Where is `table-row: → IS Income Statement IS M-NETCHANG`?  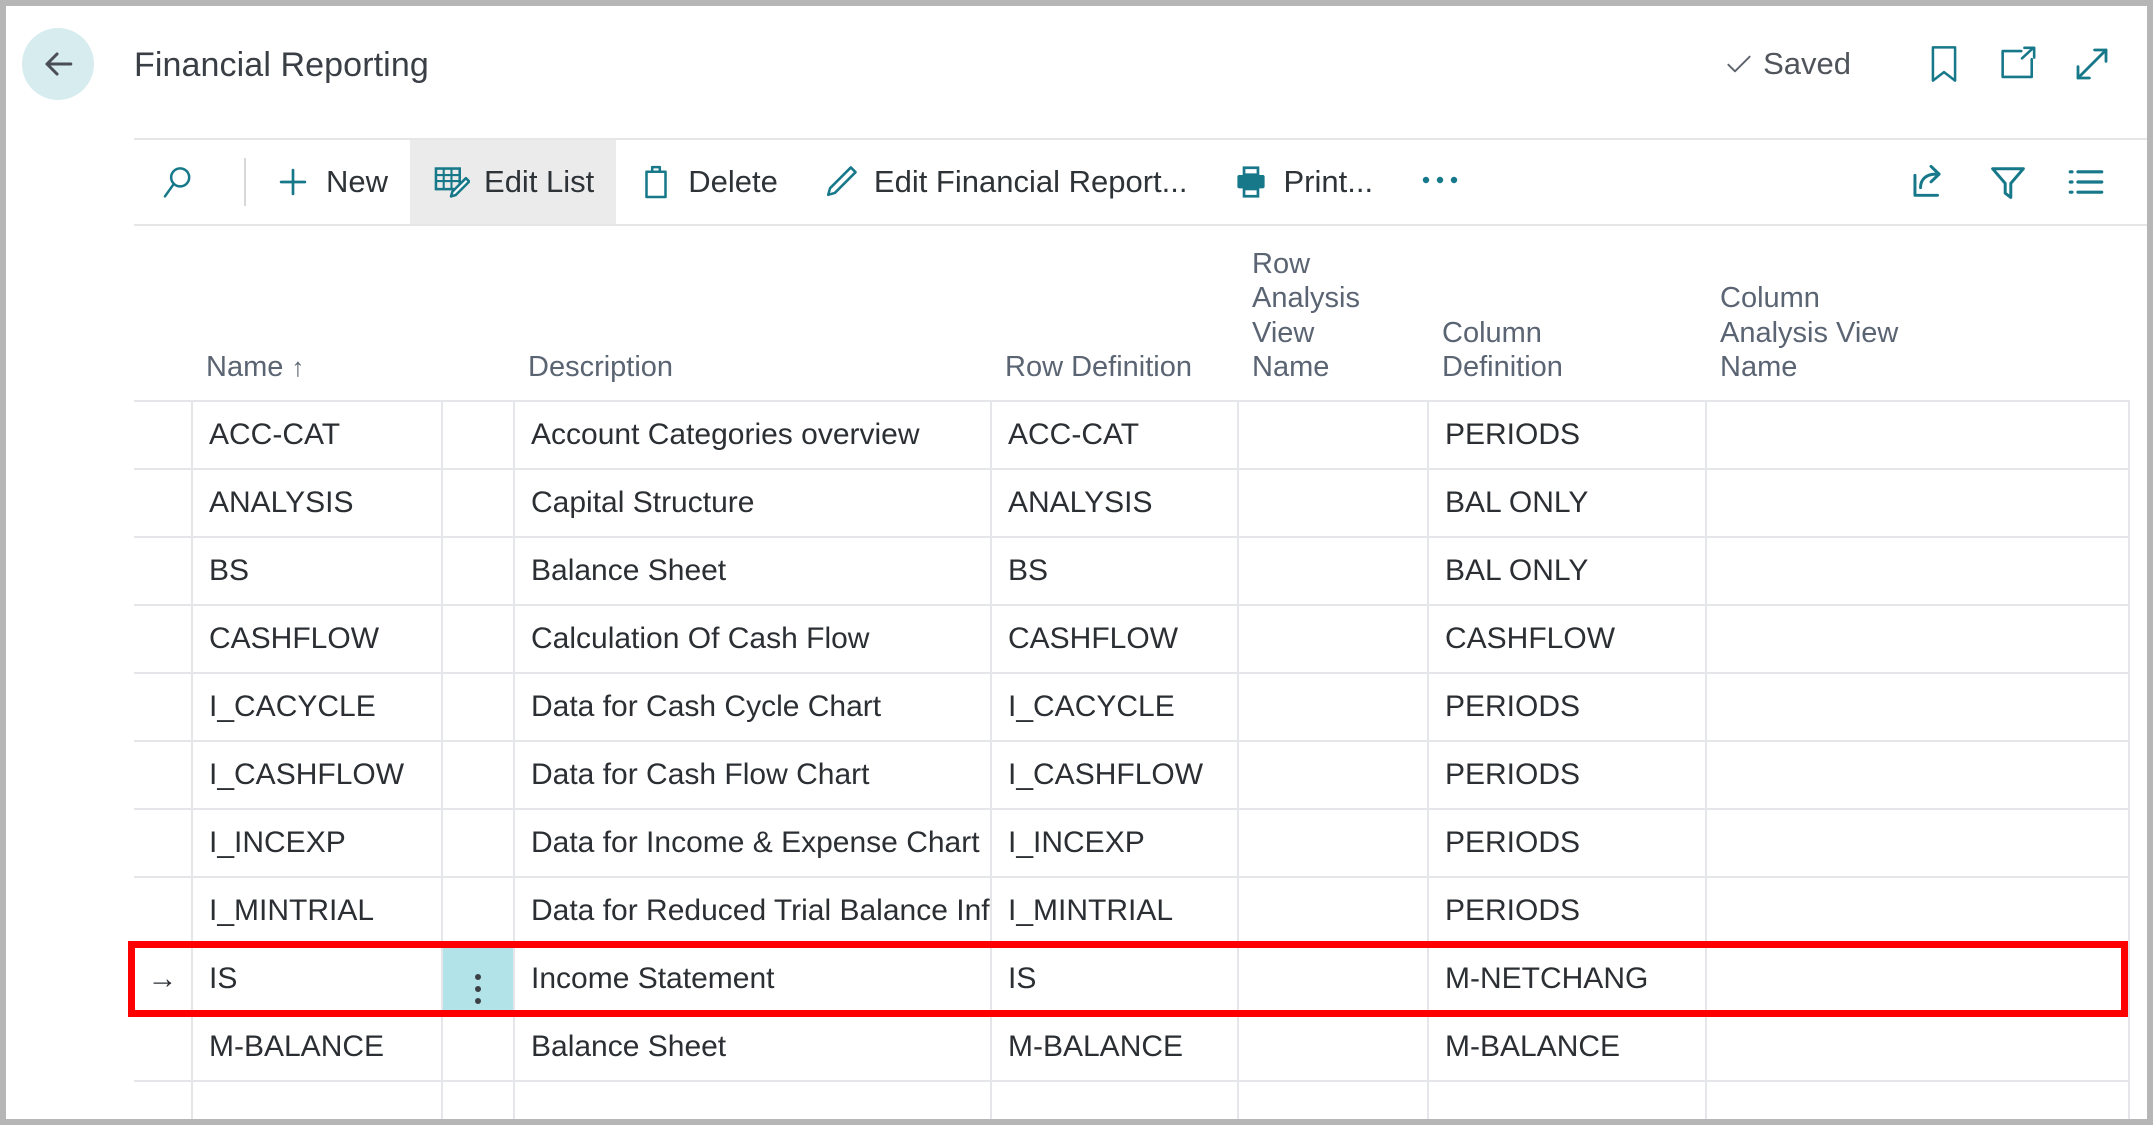 table-row: → IS Income Statement IS M-NETCHANG is located at coordinates (1132, 979).